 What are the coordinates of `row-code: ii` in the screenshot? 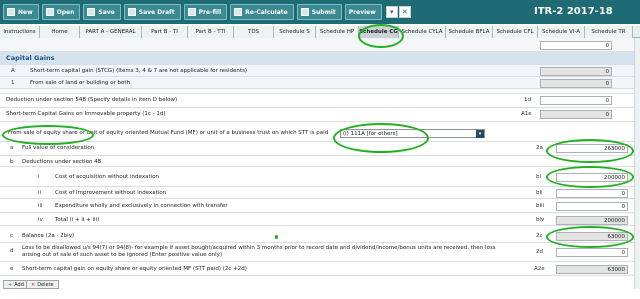 It's located at (40, 193).